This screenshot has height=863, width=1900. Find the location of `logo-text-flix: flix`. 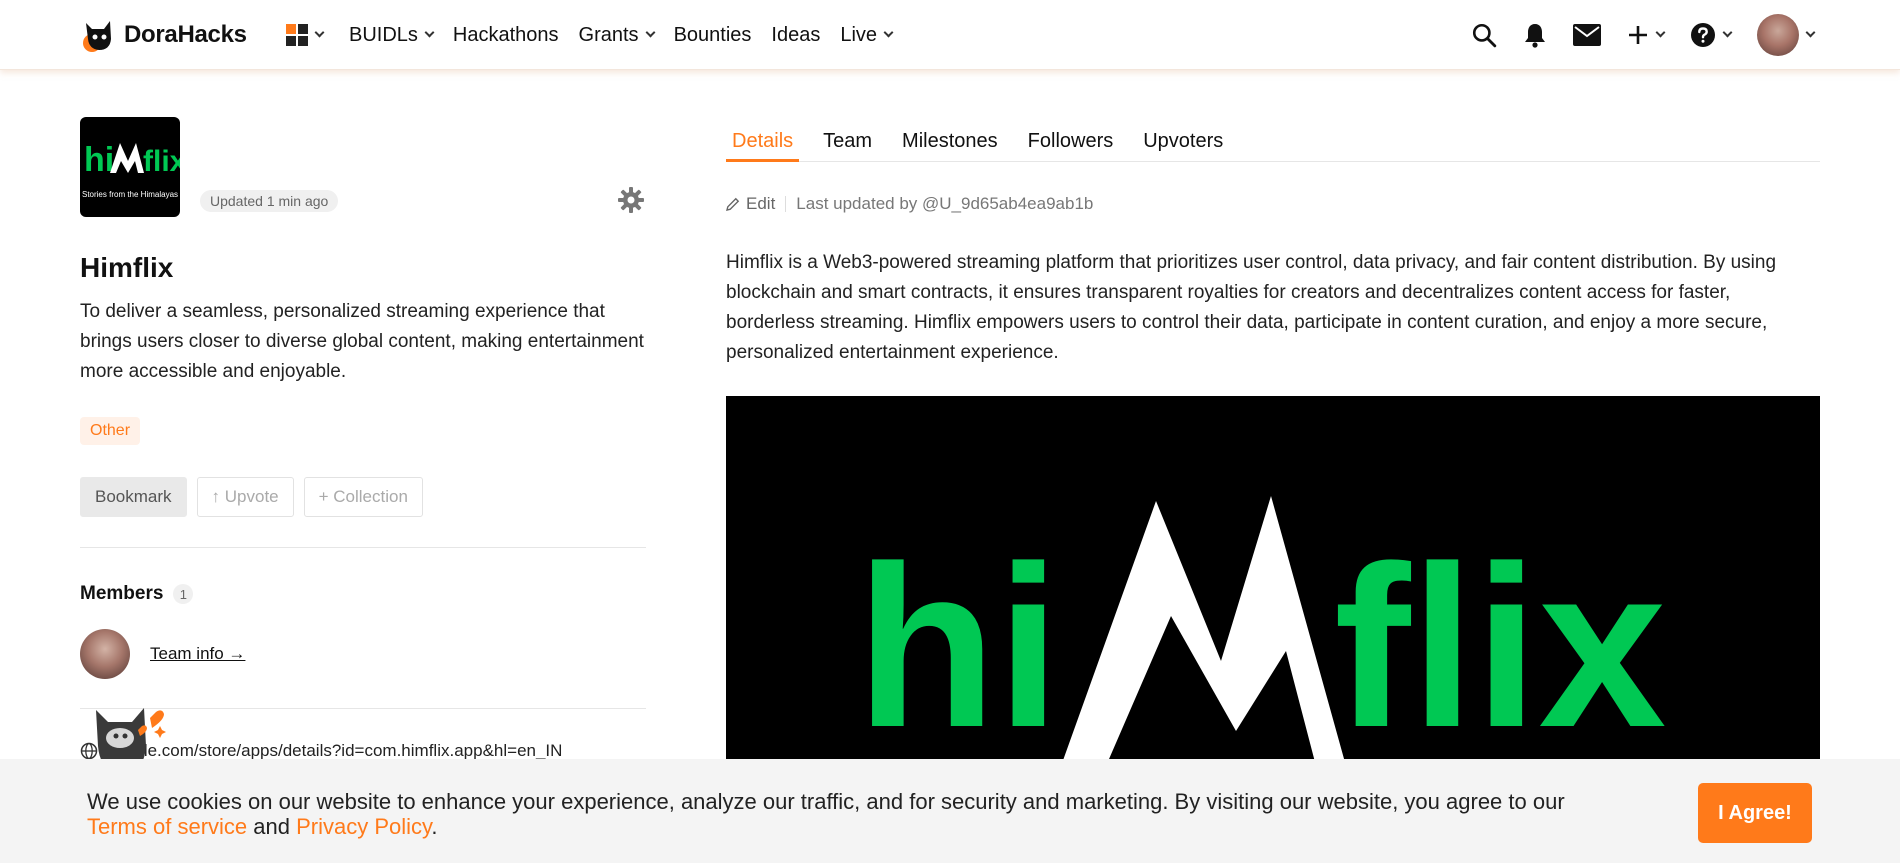

logo-text-flix: flix is located at coordinates (161, 161).